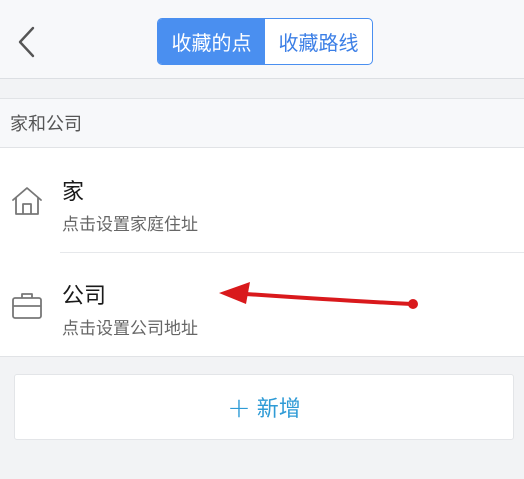  I want to click on item-subtitle: 点击设置公司地址, so click(130, 329).